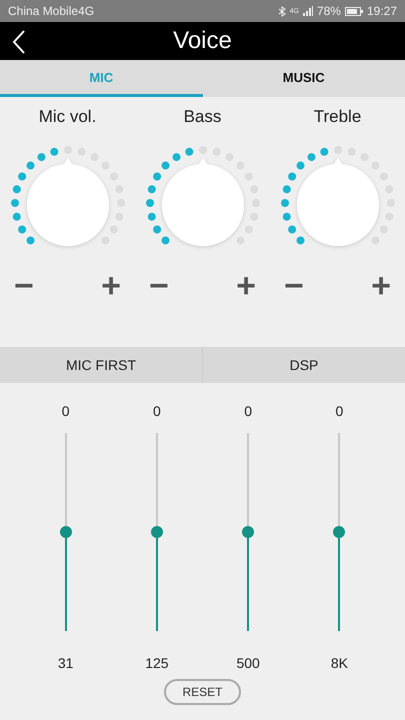 The image size is (405, 720). What do you see at coordinates (66, 663) in the screenshot?
I see `band-label: 31` at bounding box center [66, 663].